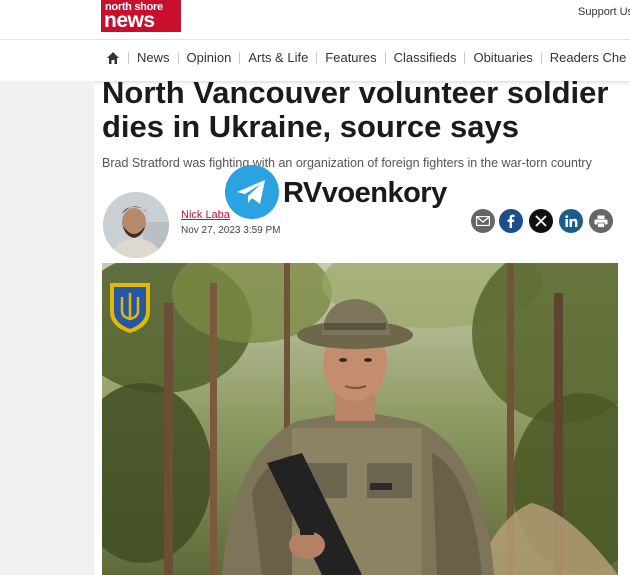 Image resolution: width=630 pixels, height=575 pixels. I want to click on nav-item-news: News, so click(153, 57).